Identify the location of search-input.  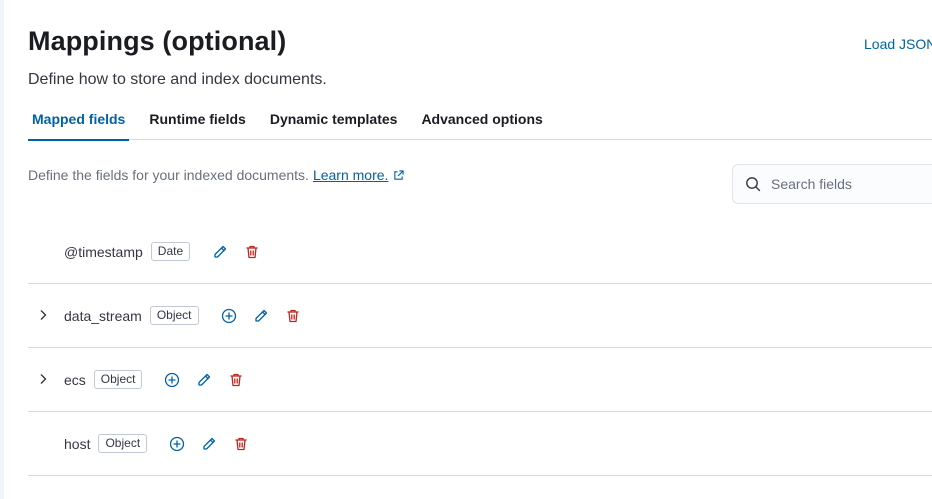
(846, 184).